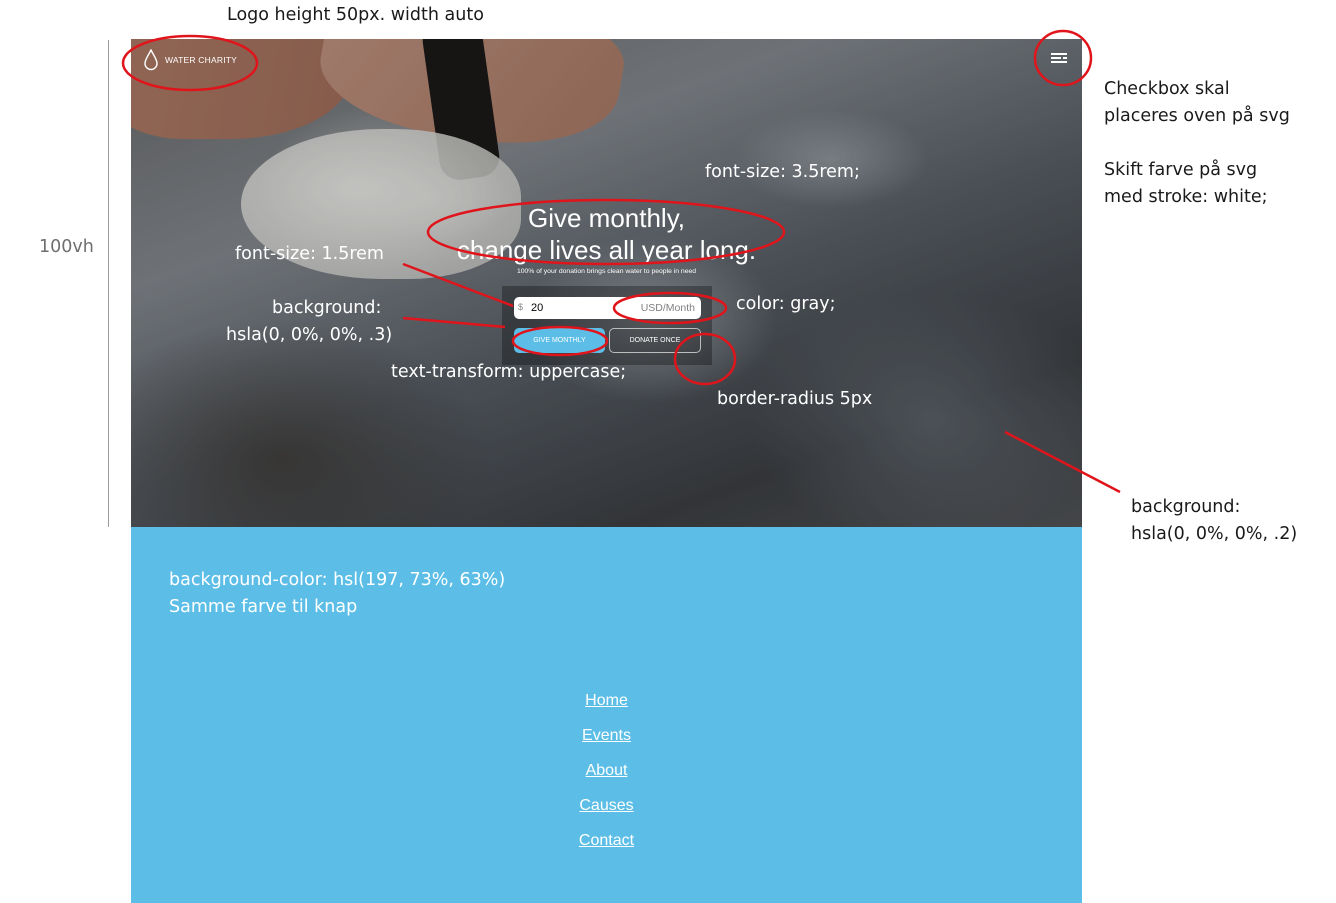 This screenshot has width=1336, height=903. Describe the element at coordinates (1214, 534) in the screenshot. I see `note-hero-bg-line2: hsla(0, 0%, 0%, .2)` at that location.